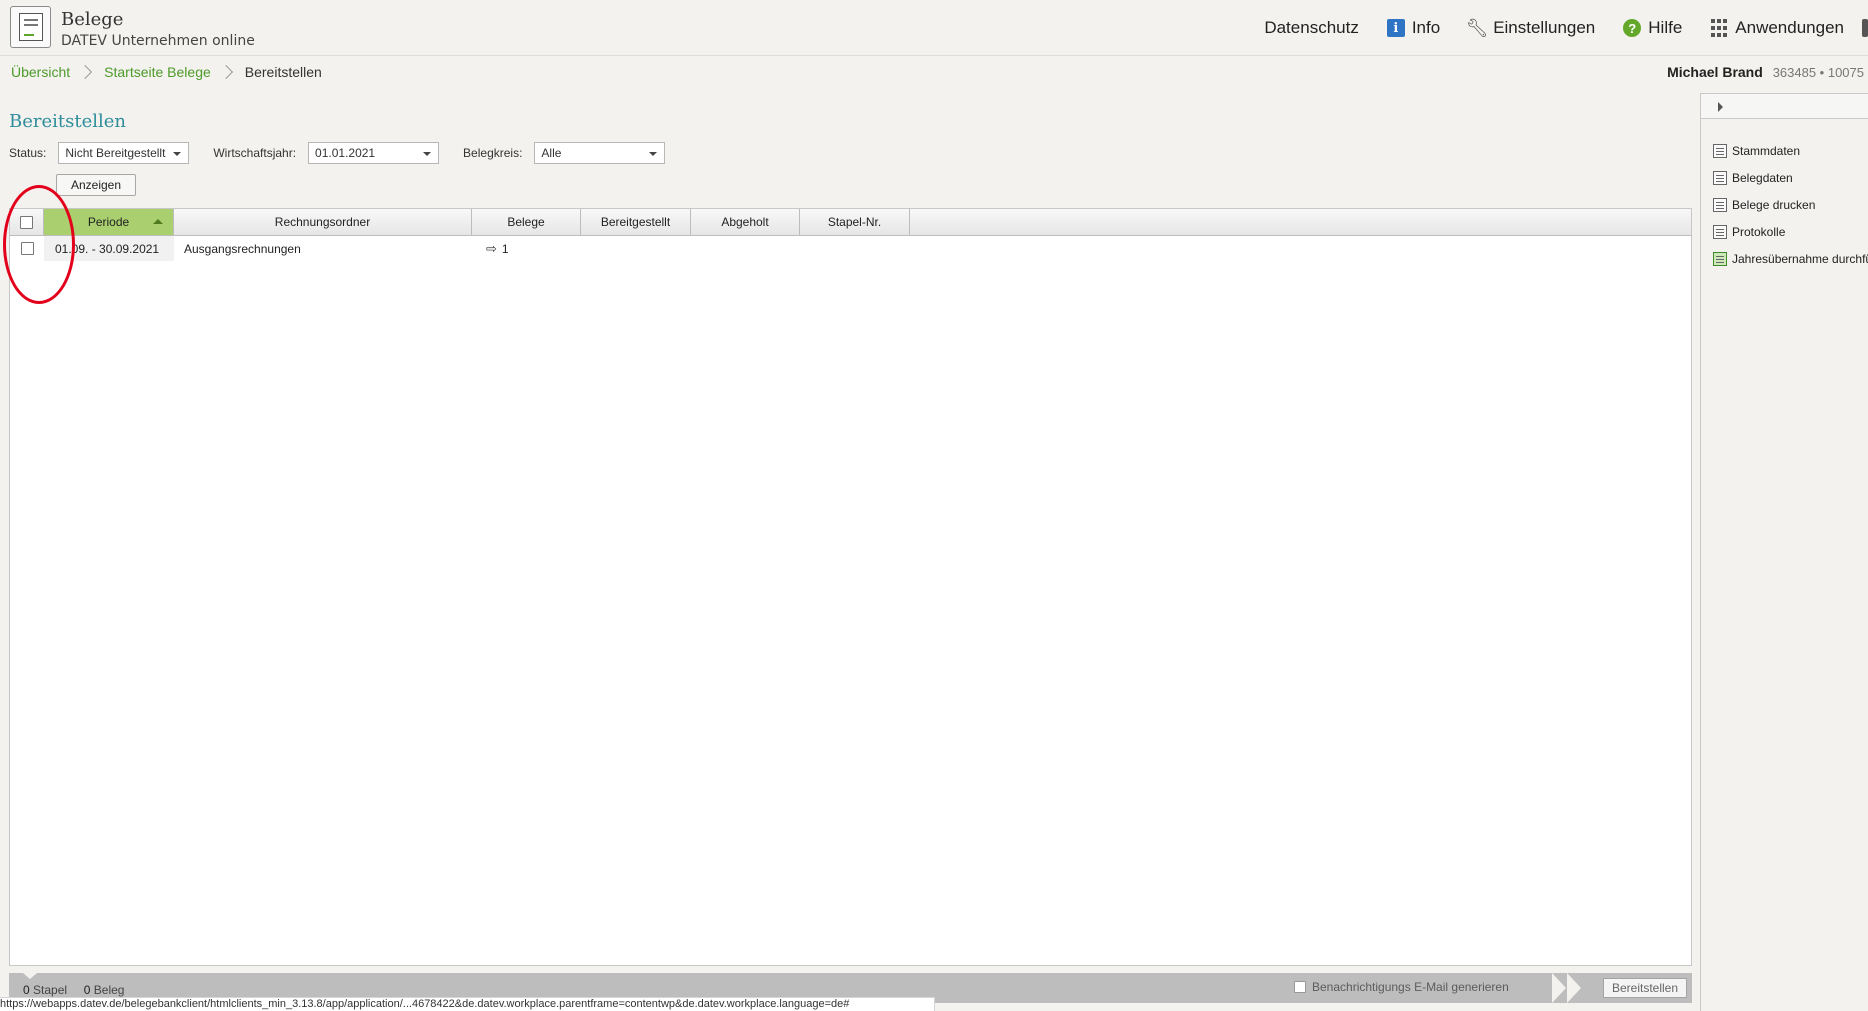  What do you see at coordinates (533, 248) in the screenshot?
I see `cell-belege: ⇨ 1` at bounding box center [533, 248].